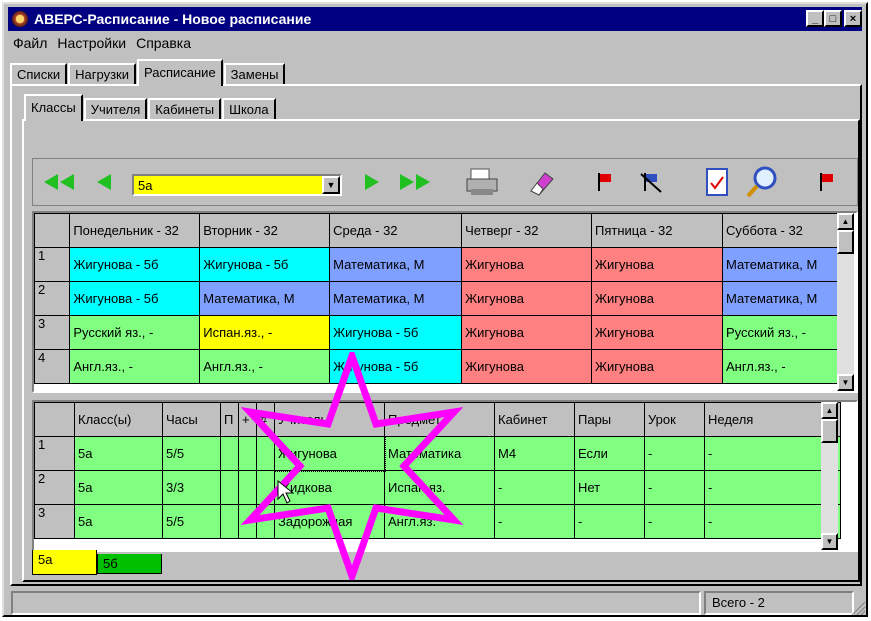  Describe the element at coordinates (229, 419) in the screenshot. I see `column-header: П` at that location.